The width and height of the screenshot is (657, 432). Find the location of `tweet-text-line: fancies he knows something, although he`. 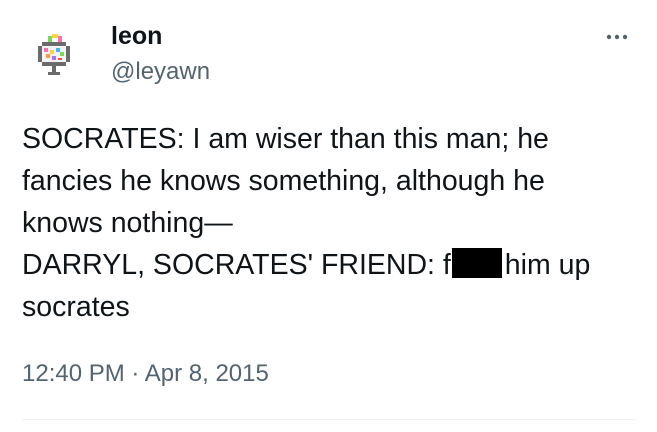

tweet-text-line: fancies he knows something, although he is located at coordinates (283, 181).